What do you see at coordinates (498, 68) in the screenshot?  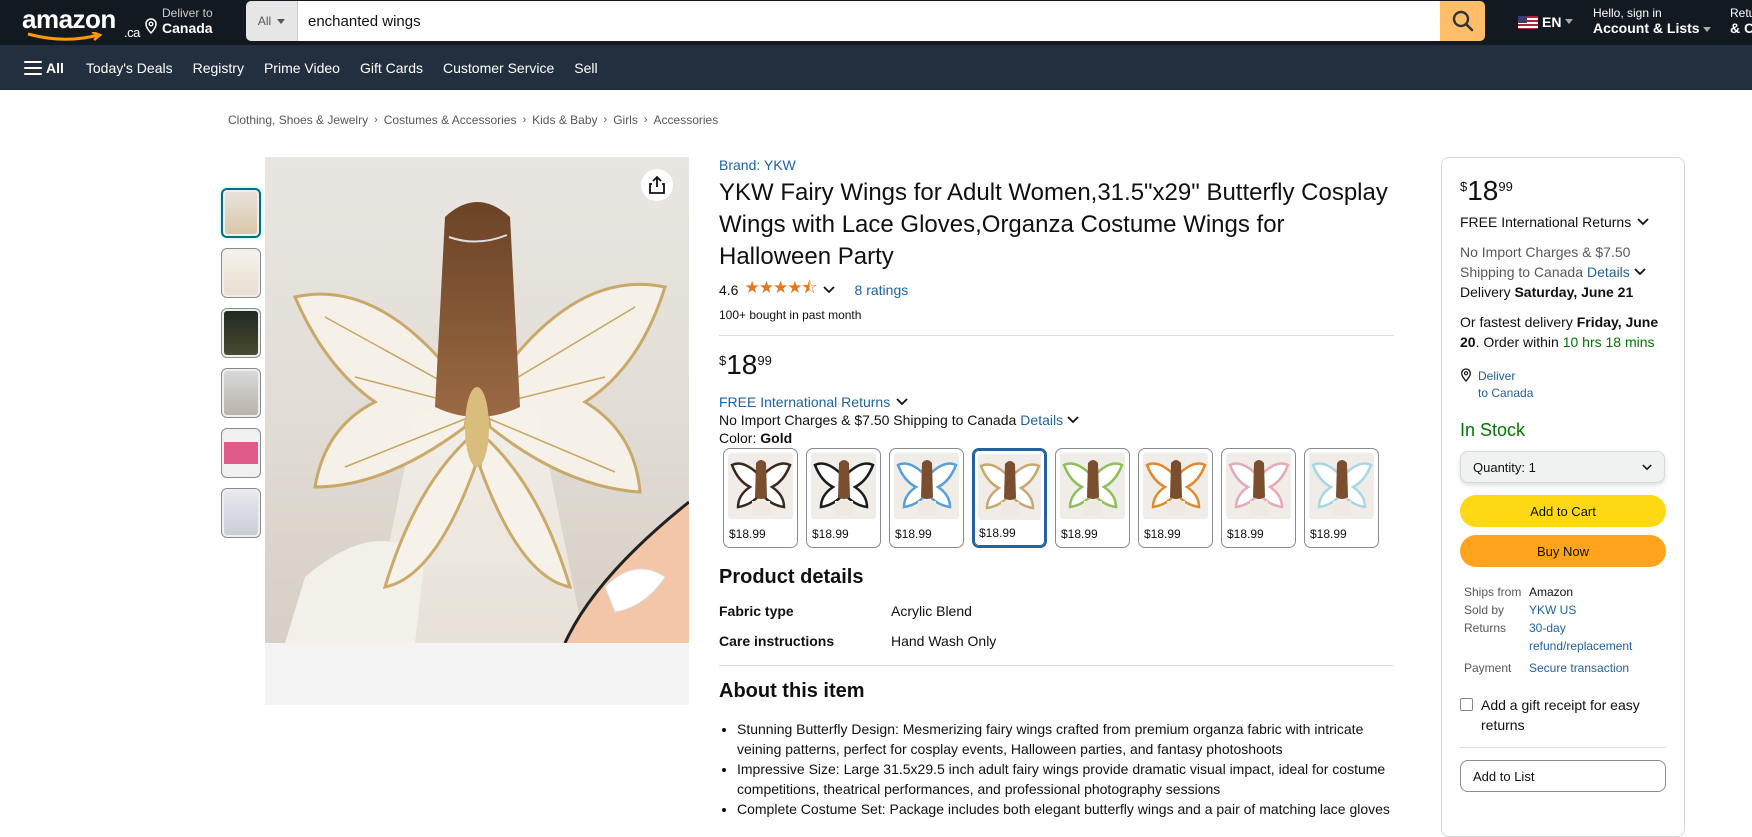 I see `nav-customer-service: Customer Service` at bounding box center [498, 68].